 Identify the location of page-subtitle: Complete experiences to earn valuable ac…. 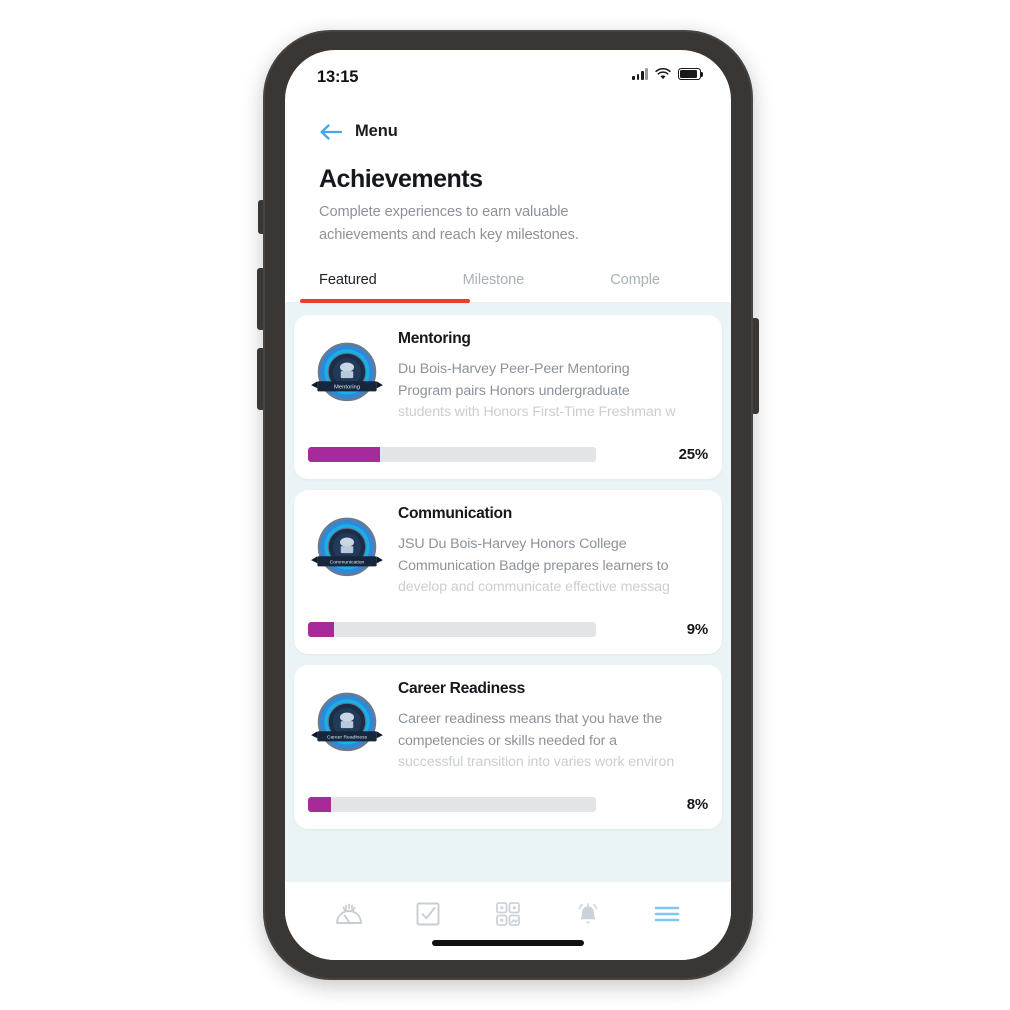
(449, 223).